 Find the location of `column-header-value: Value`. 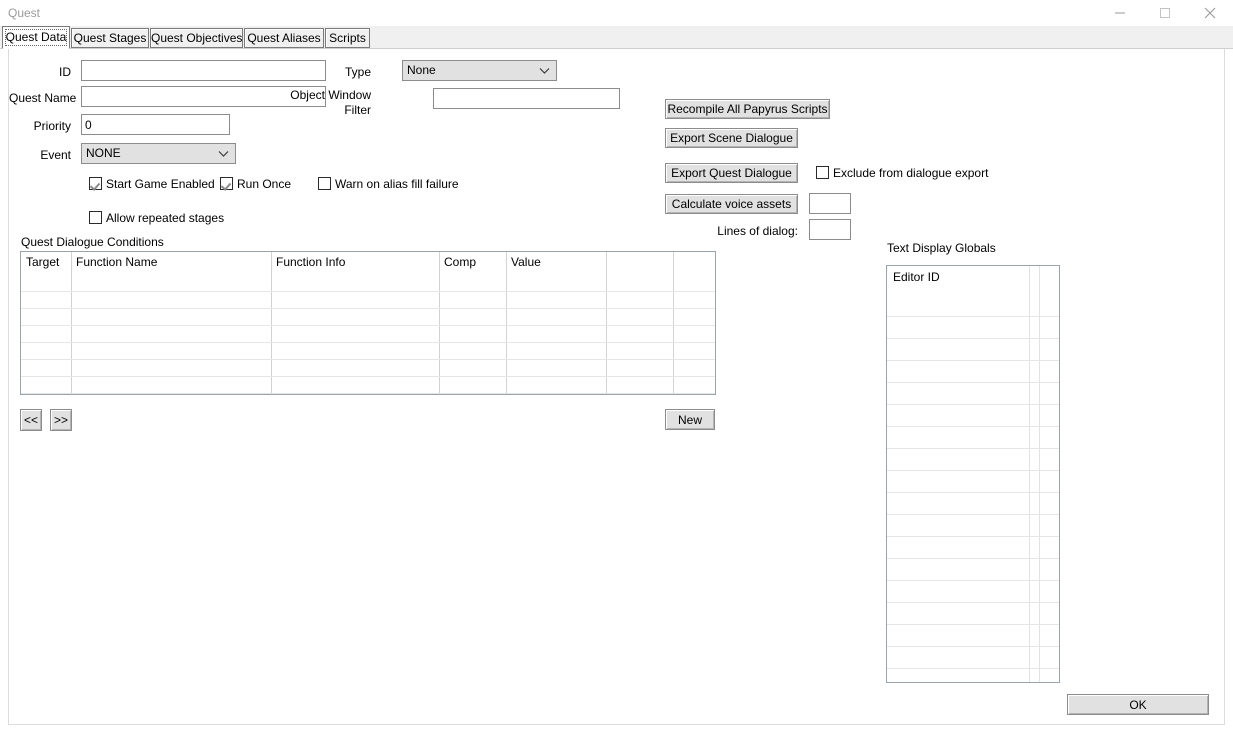

column-header-value: Value is located at coordinates (526, 262).